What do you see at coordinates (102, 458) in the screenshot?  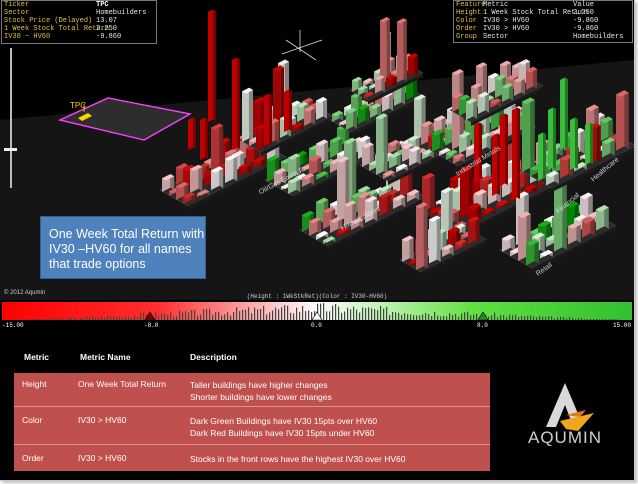 I see `metric-name-cell: IV30 > HV60` at bounding box center [102, 458].